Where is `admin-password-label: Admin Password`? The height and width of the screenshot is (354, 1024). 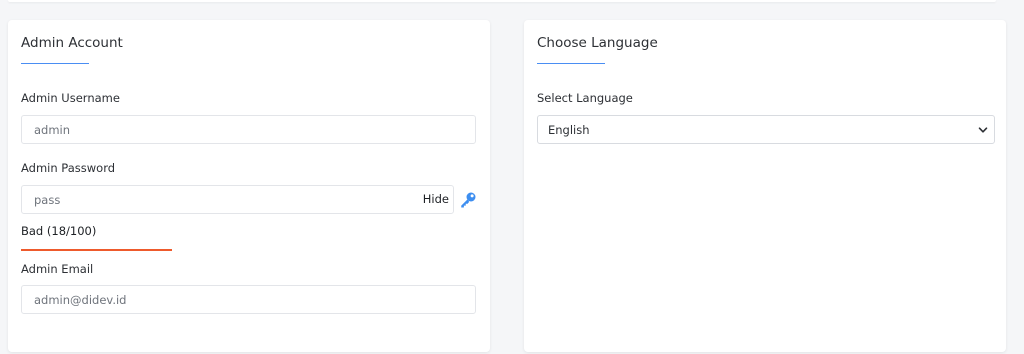 admin-password-label: Admin Password is located at coordinates (68, 168).